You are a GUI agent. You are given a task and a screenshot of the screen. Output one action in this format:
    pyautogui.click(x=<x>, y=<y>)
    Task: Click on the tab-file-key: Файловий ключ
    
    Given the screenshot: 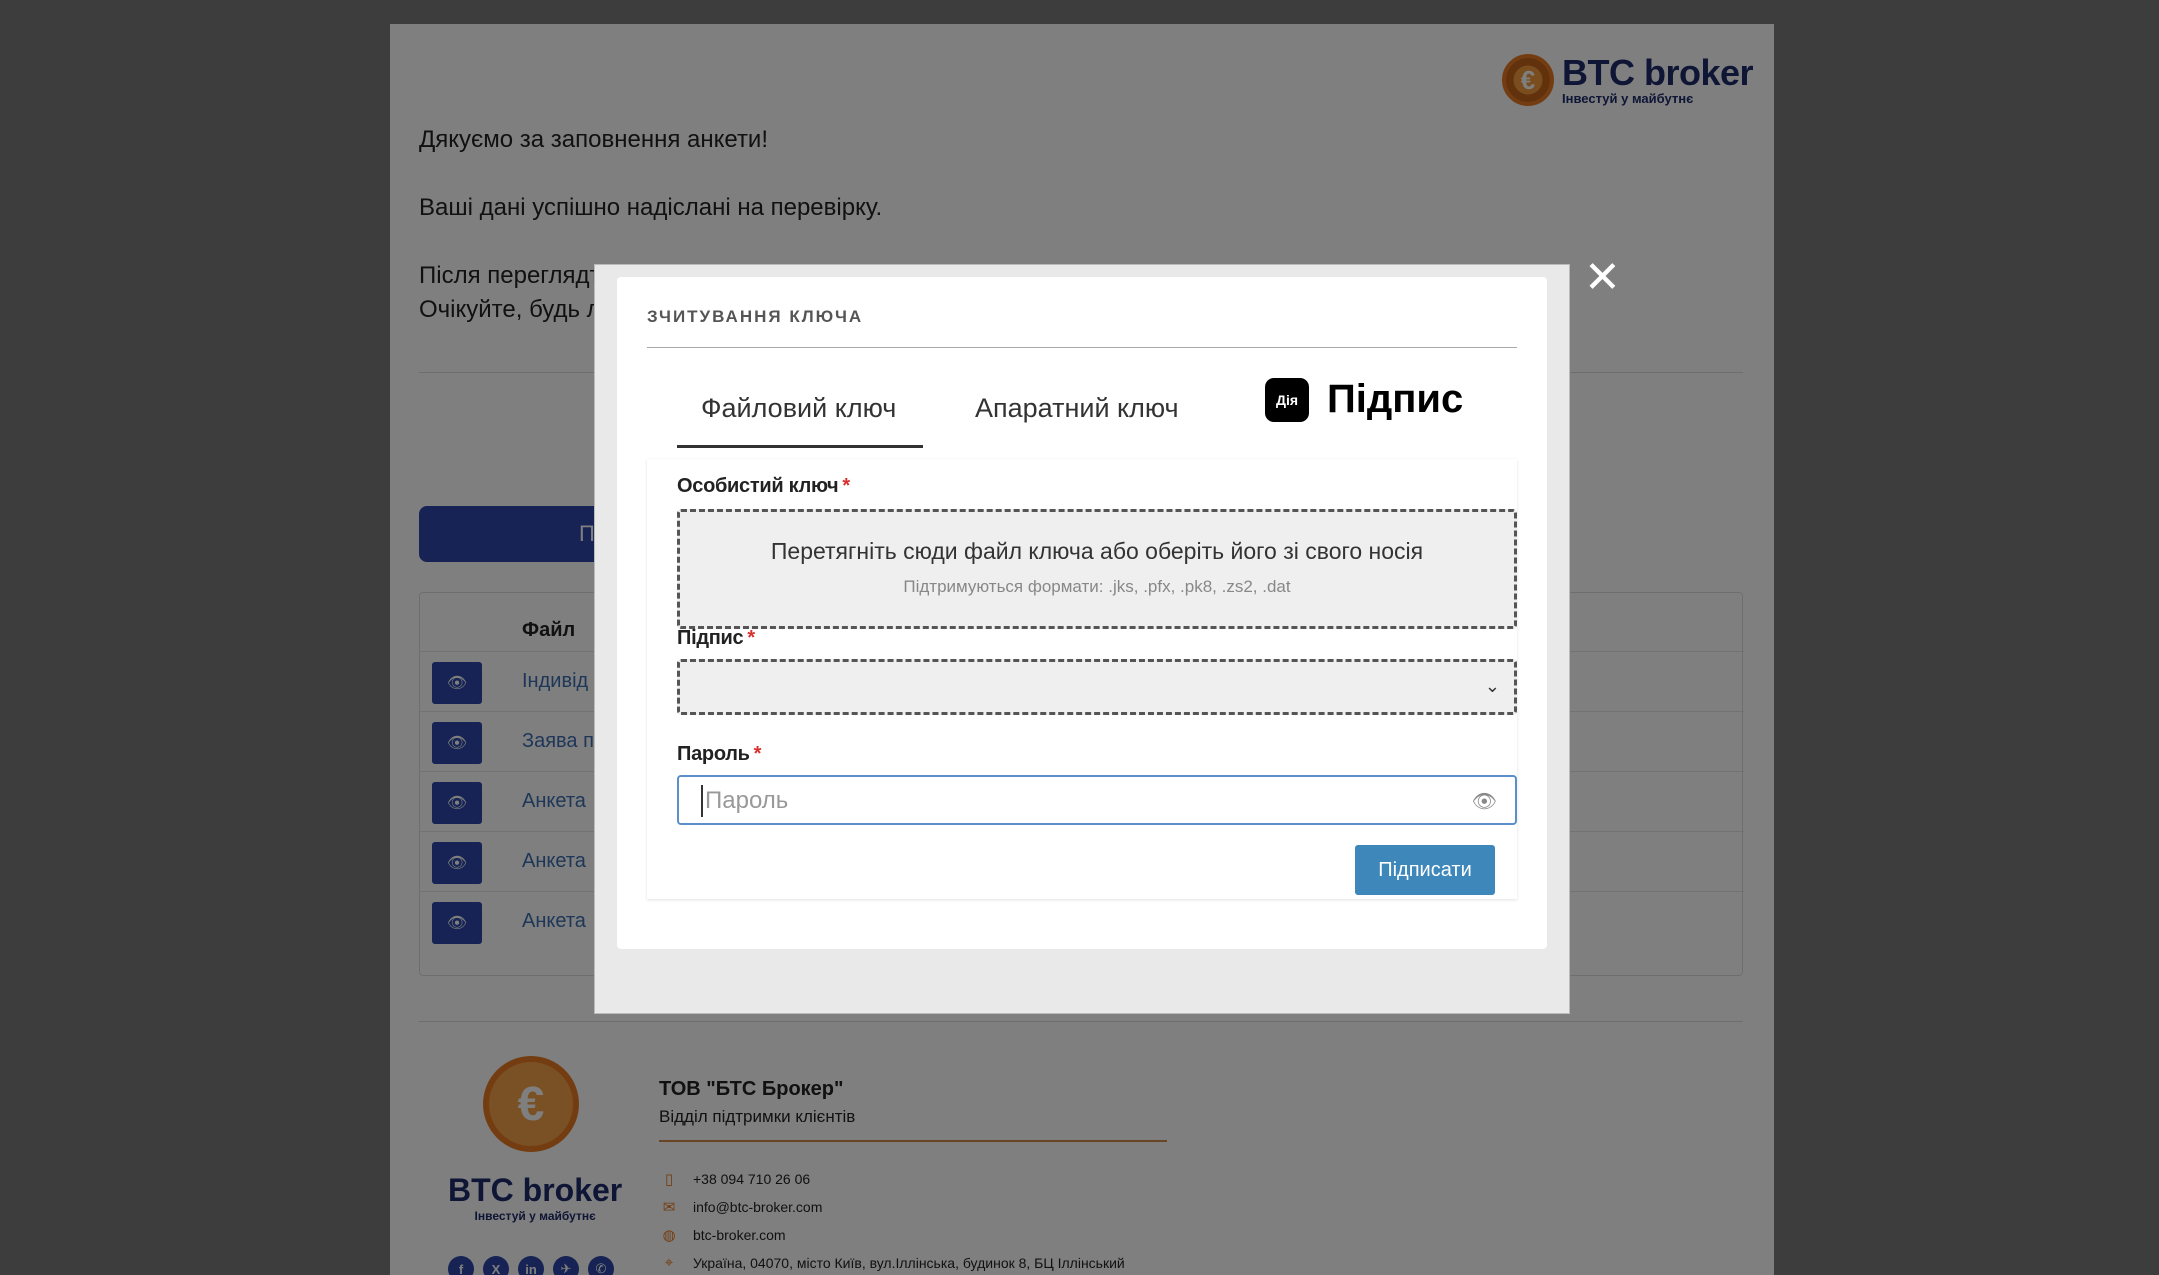 What is the action you would take?
    pyautogui.click(x=798, y=408)
    